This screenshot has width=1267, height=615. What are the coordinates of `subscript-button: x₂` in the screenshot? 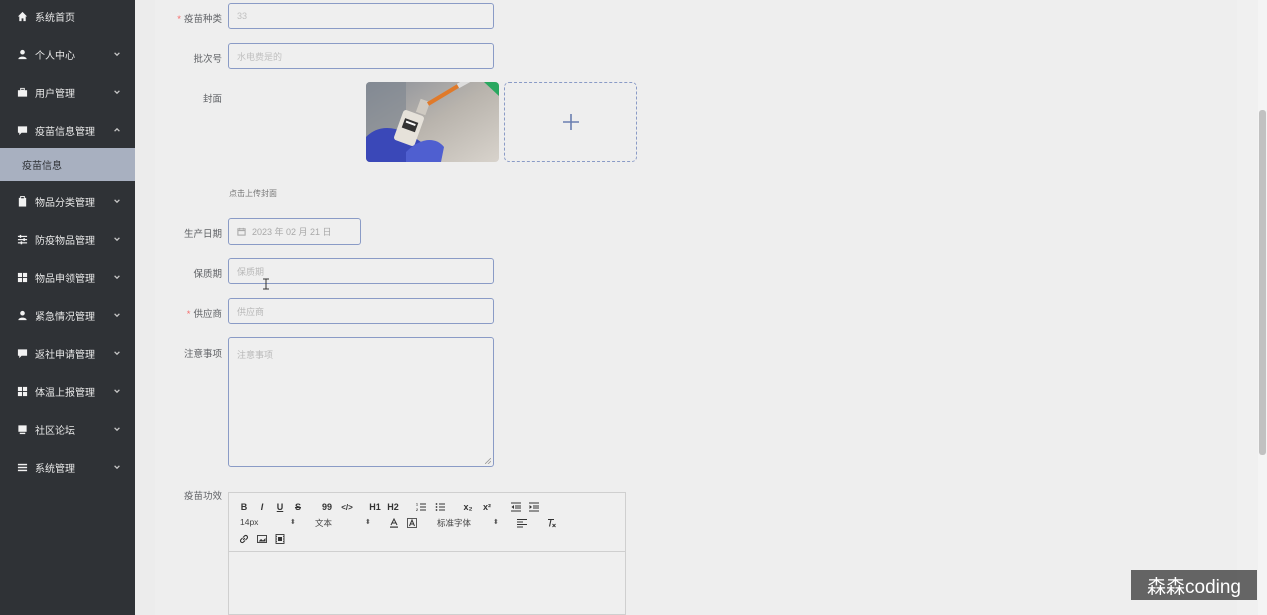 It's located at (468, 507).